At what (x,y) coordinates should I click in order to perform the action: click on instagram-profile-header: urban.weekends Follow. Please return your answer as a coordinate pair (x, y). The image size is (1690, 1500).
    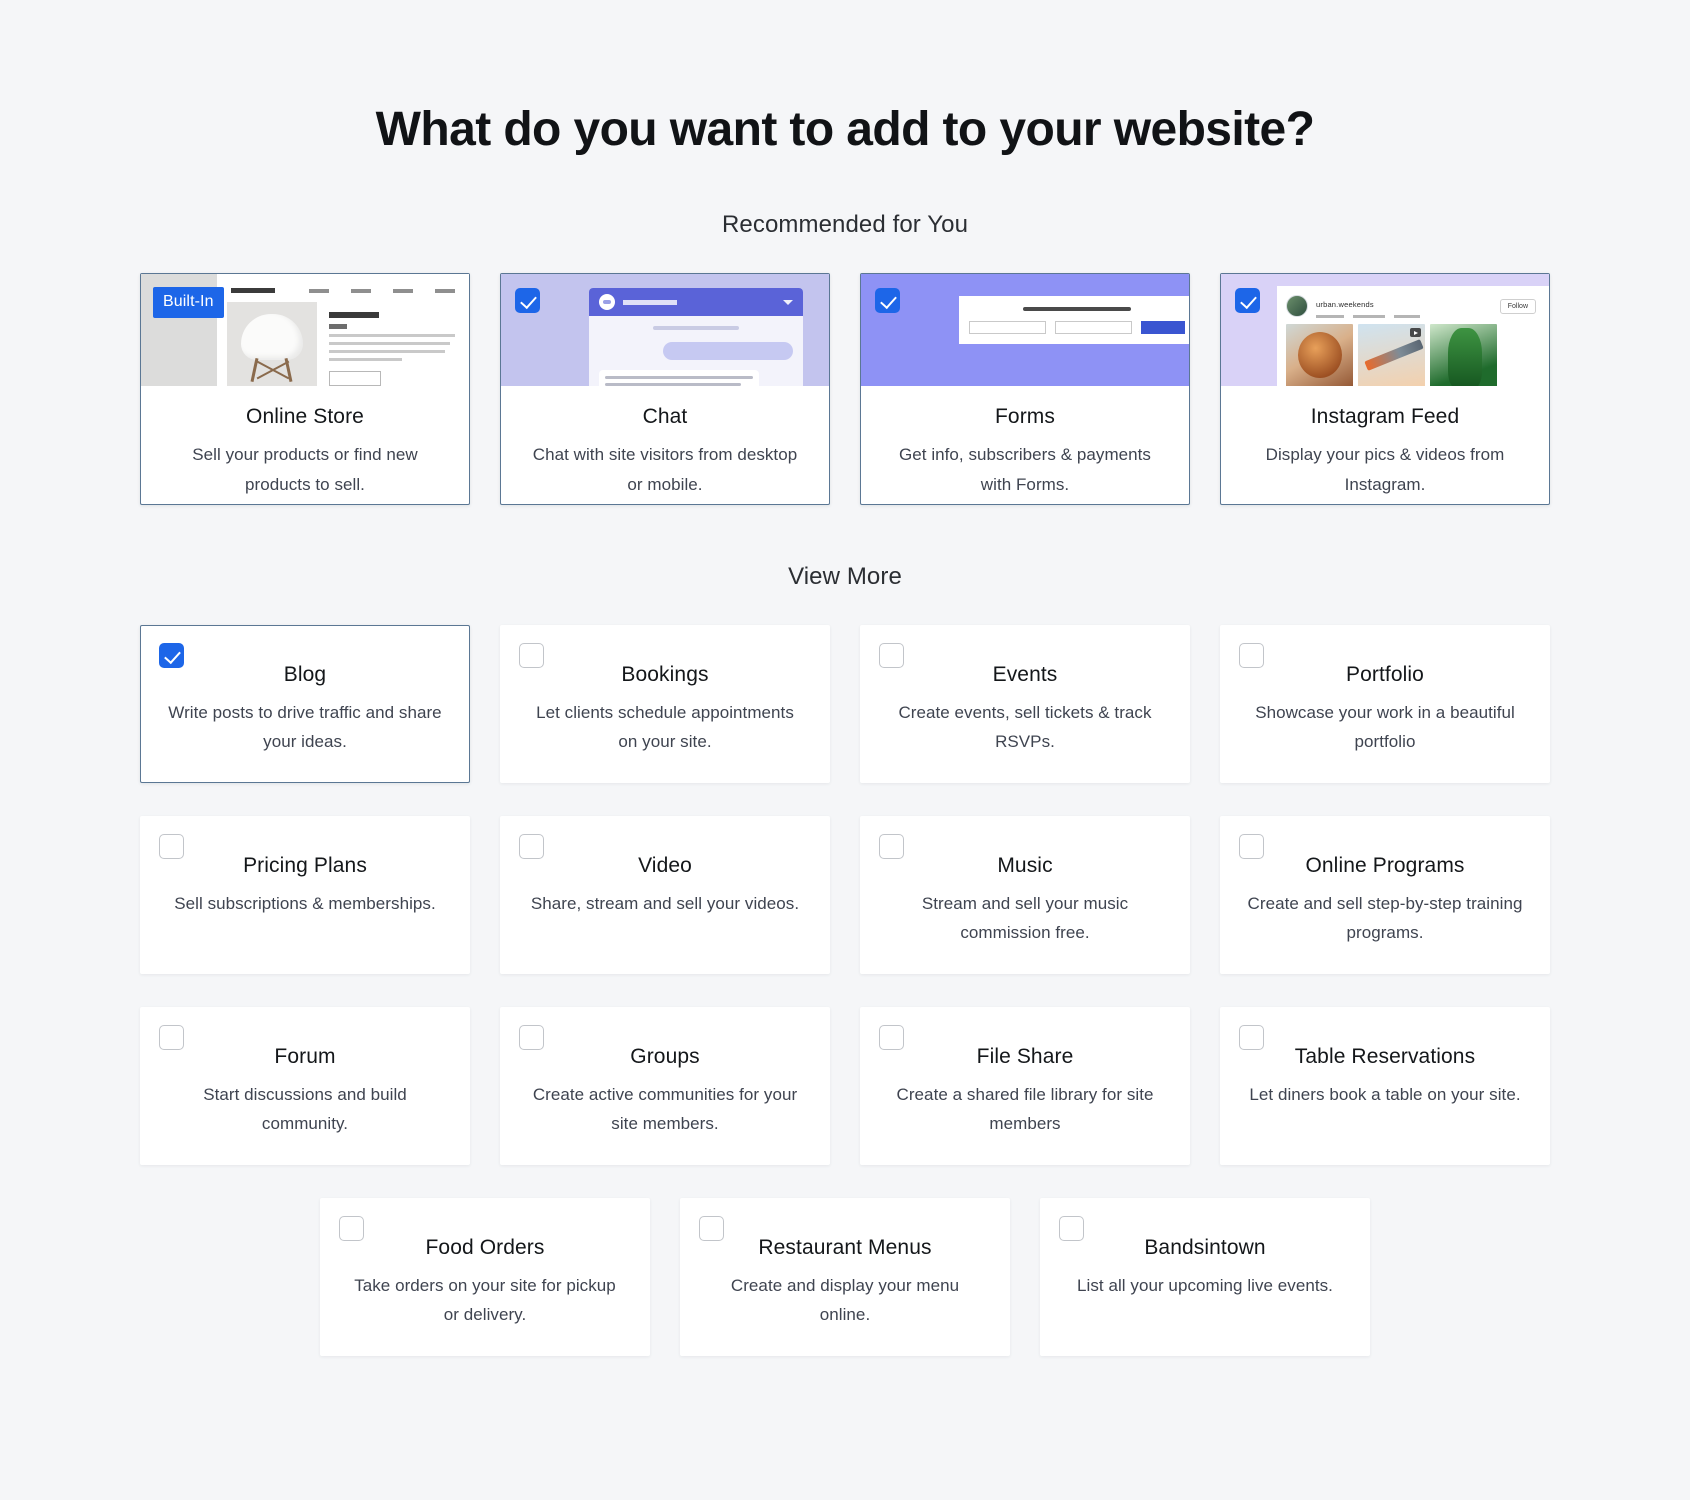
    Looking at the image, I should click on (1413, 305).